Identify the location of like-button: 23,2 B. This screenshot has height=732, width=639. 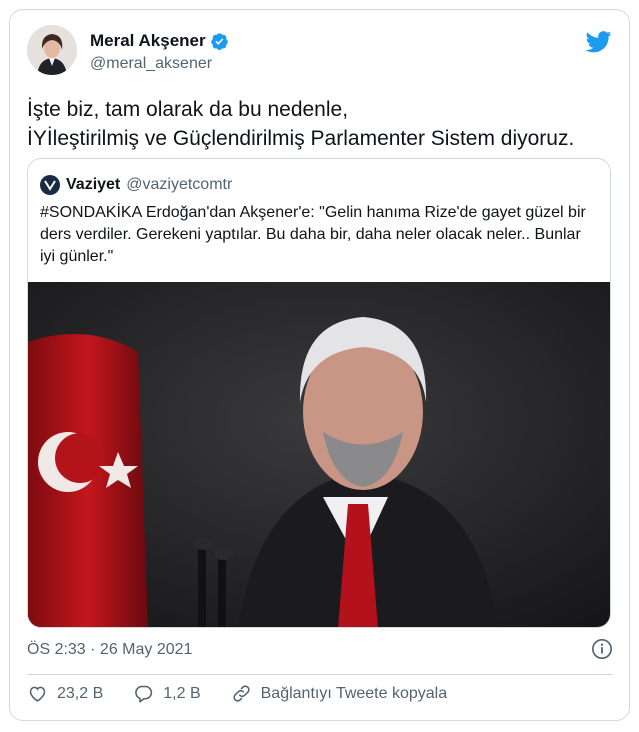
(65, 693).